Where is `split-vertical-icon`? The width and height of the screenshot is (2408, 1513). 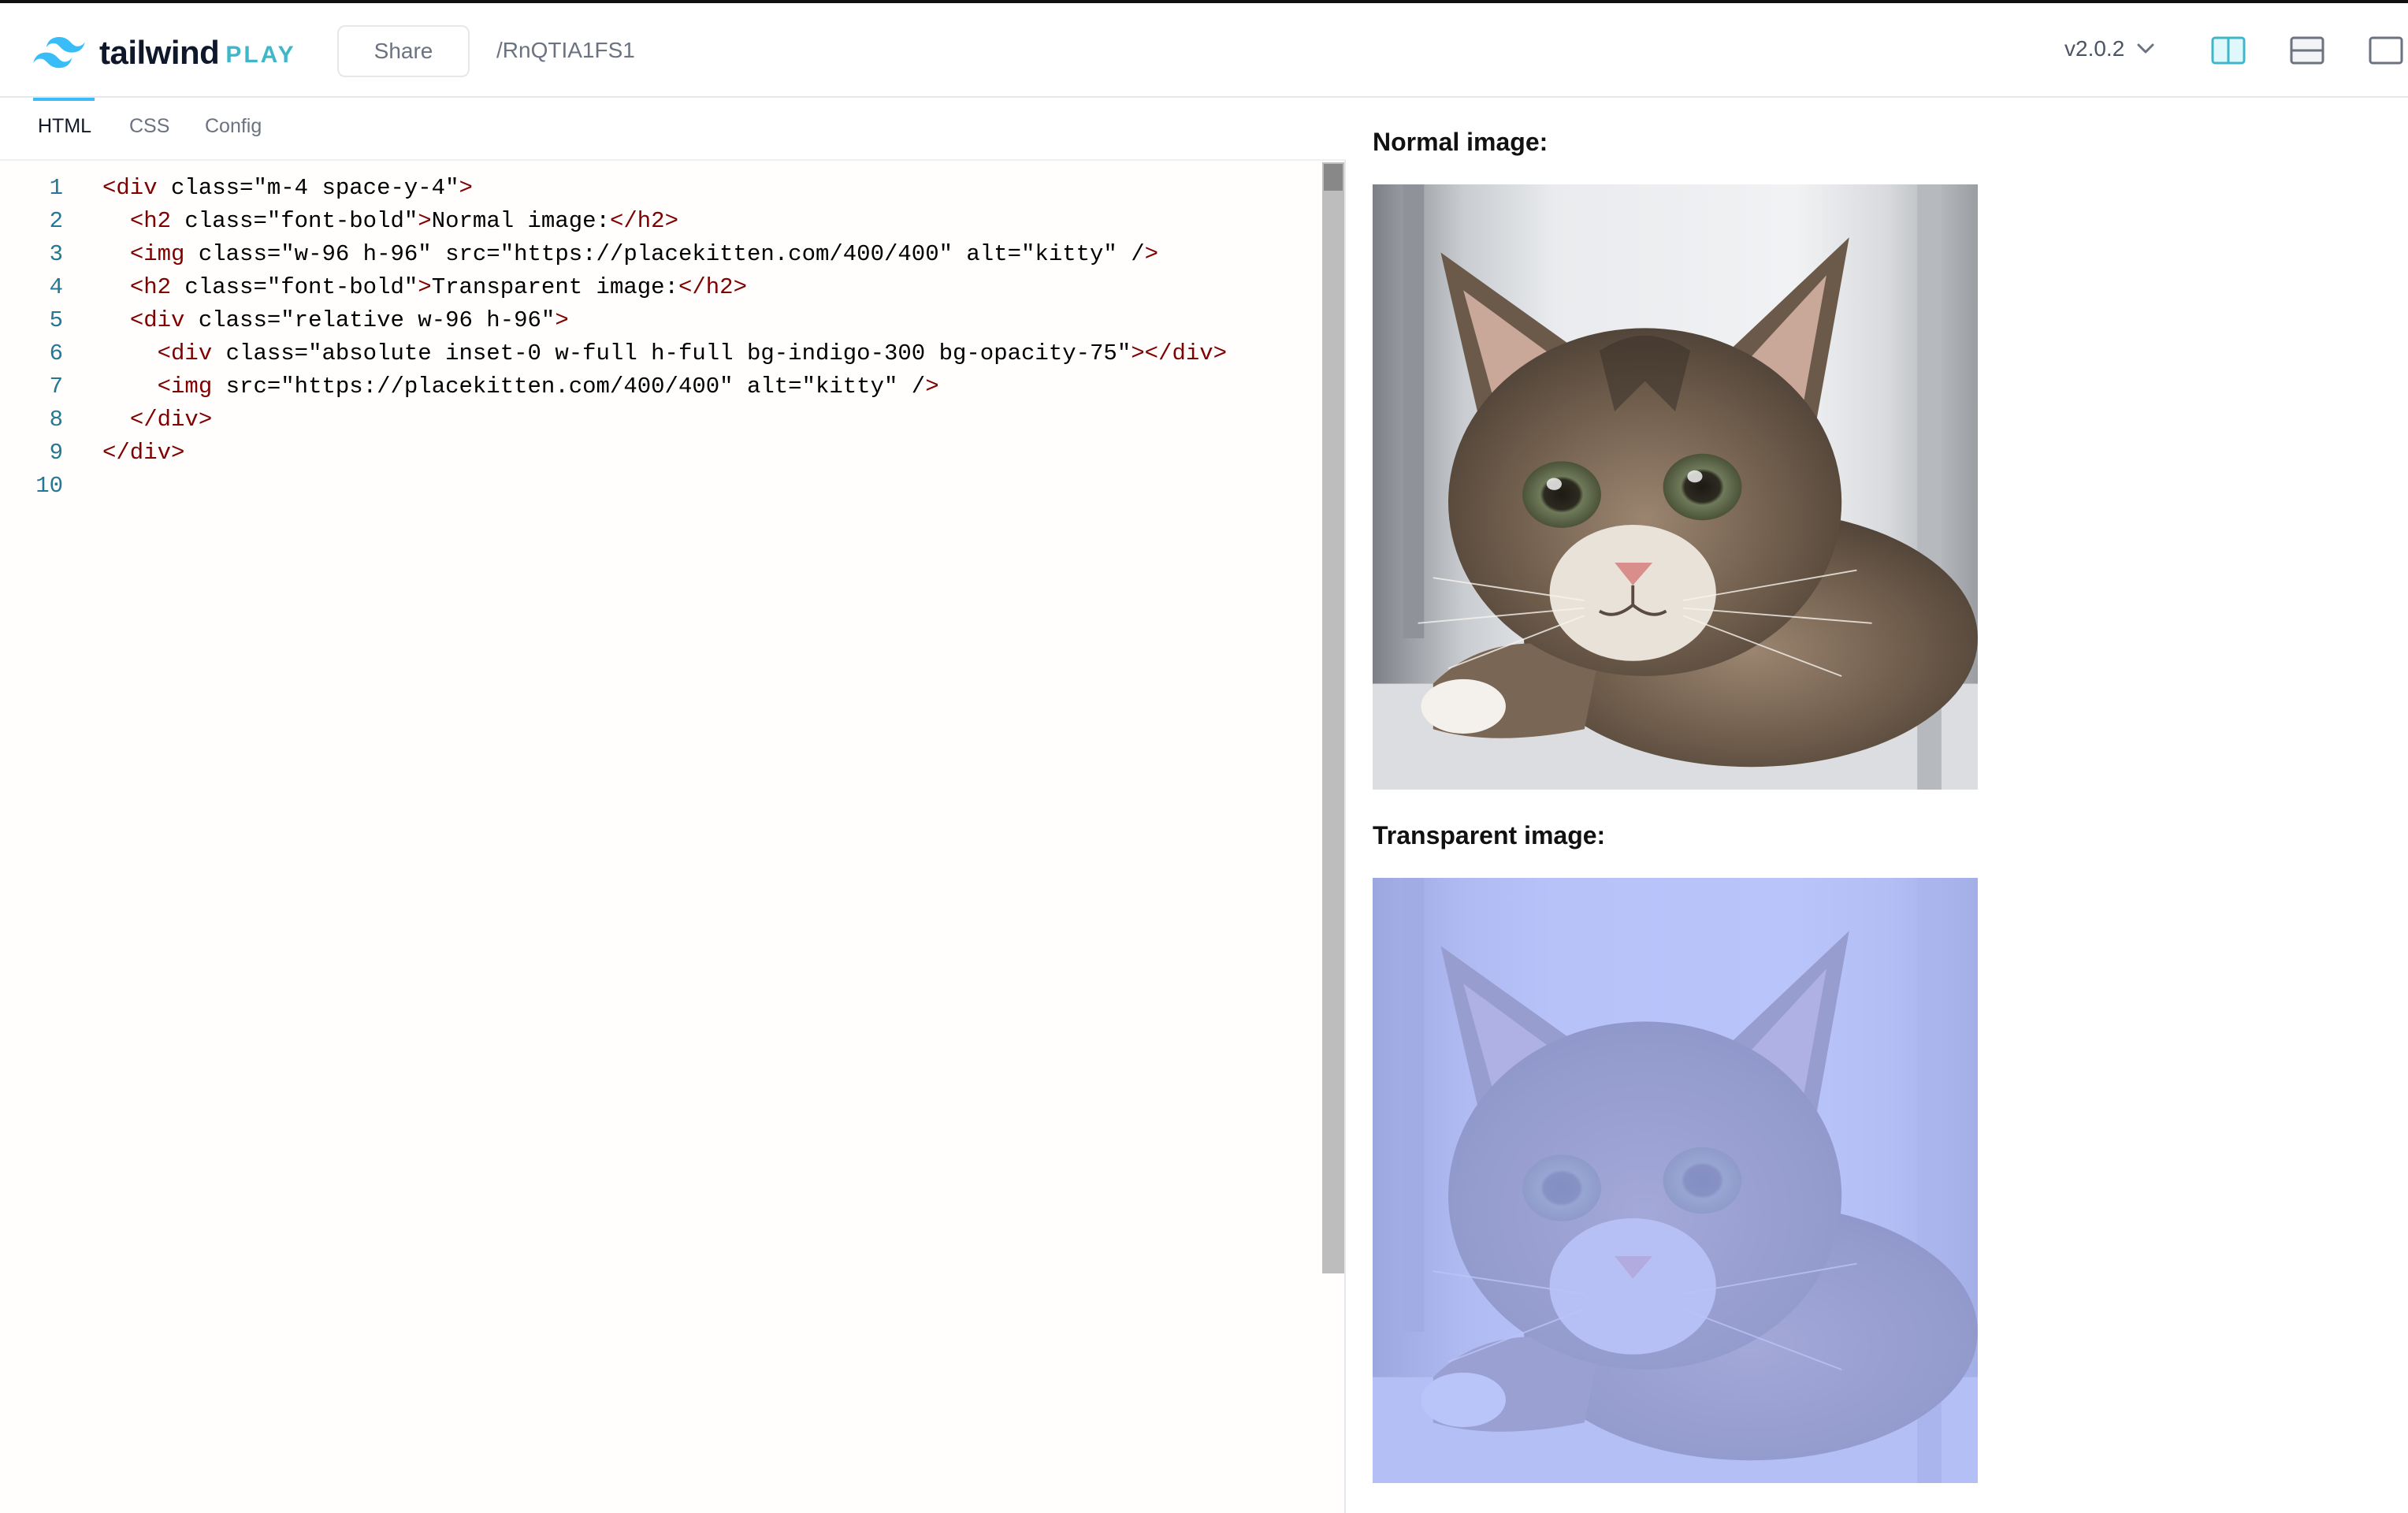
split-vertical-icon is located at coordinates (2228, 50).